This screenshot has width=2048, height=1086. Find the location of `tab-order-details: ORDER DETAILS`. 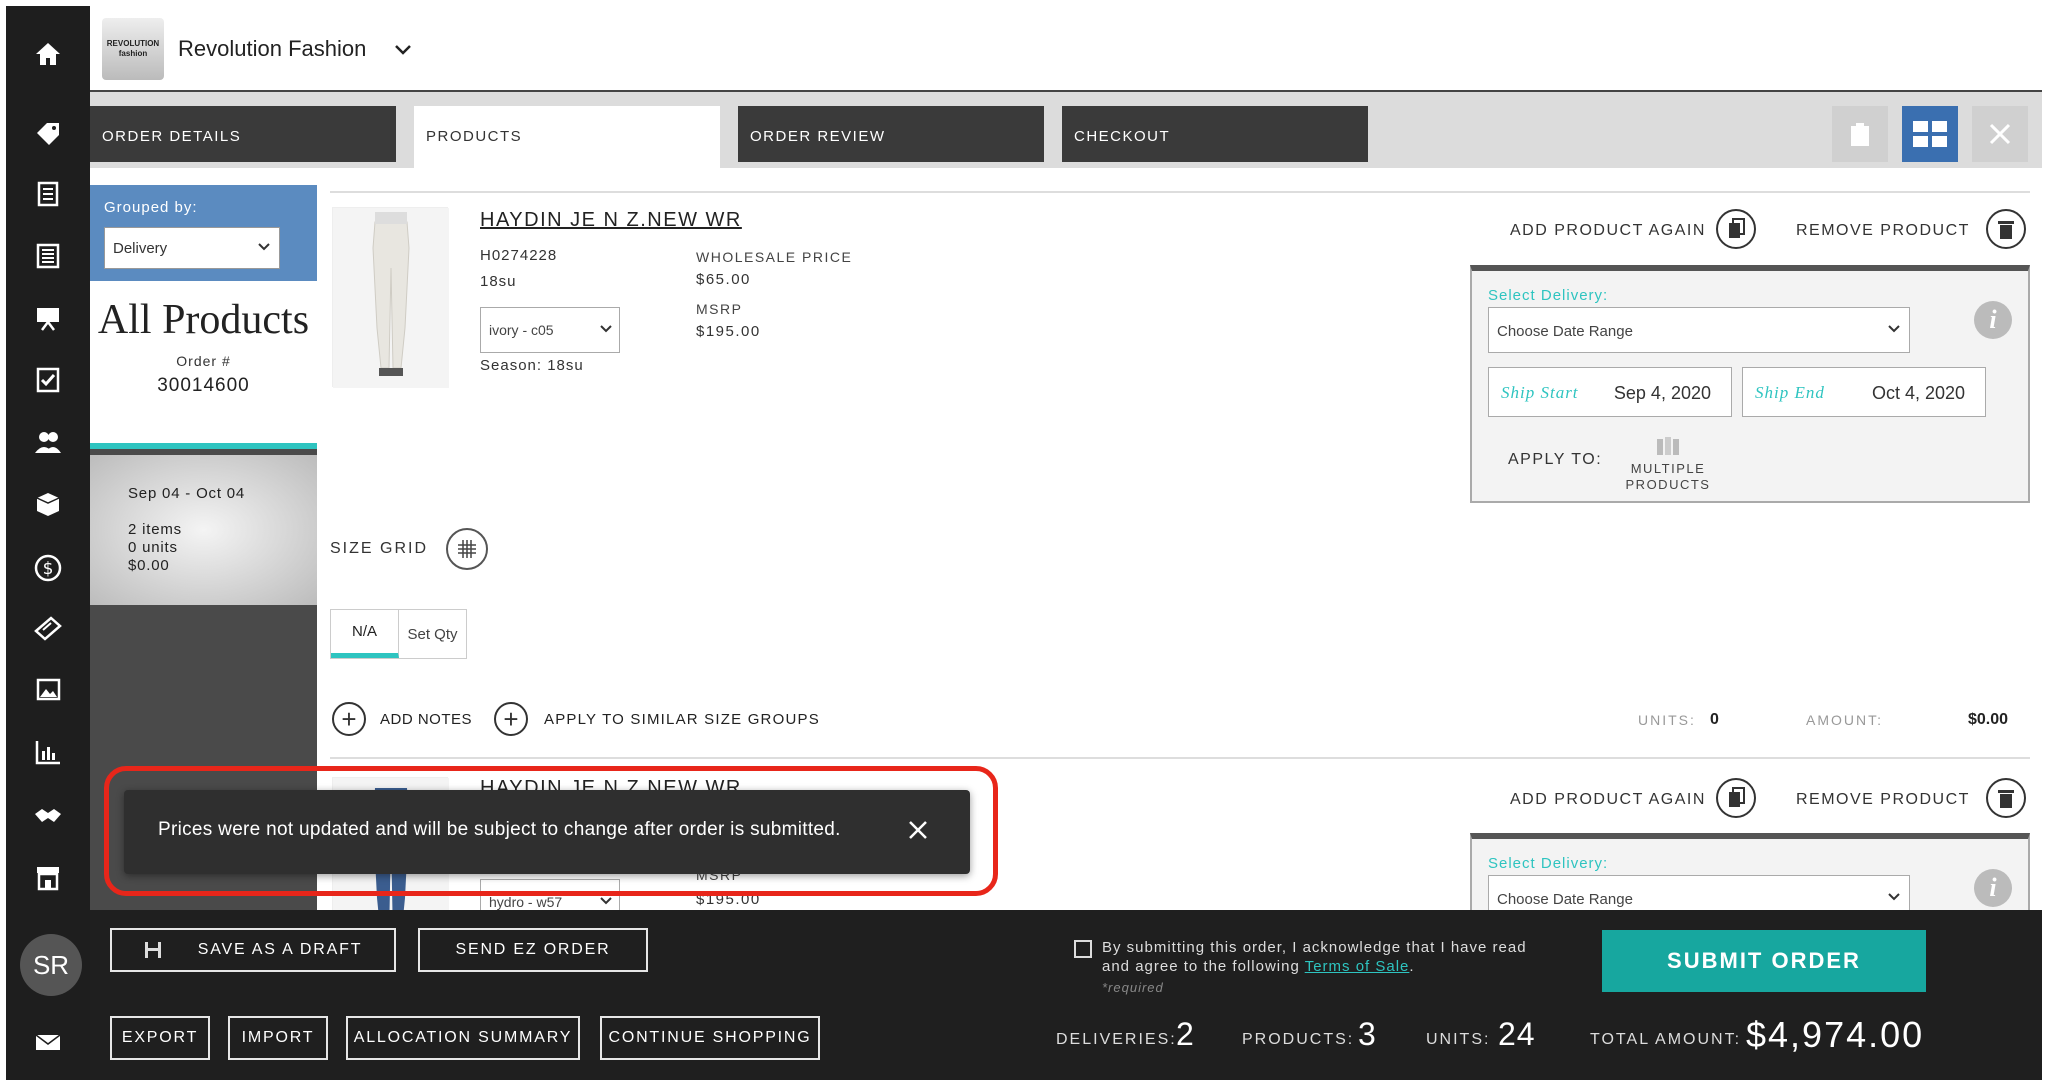

tab-order-details: ORDER DETAILS is located at coordinates (243, 134).